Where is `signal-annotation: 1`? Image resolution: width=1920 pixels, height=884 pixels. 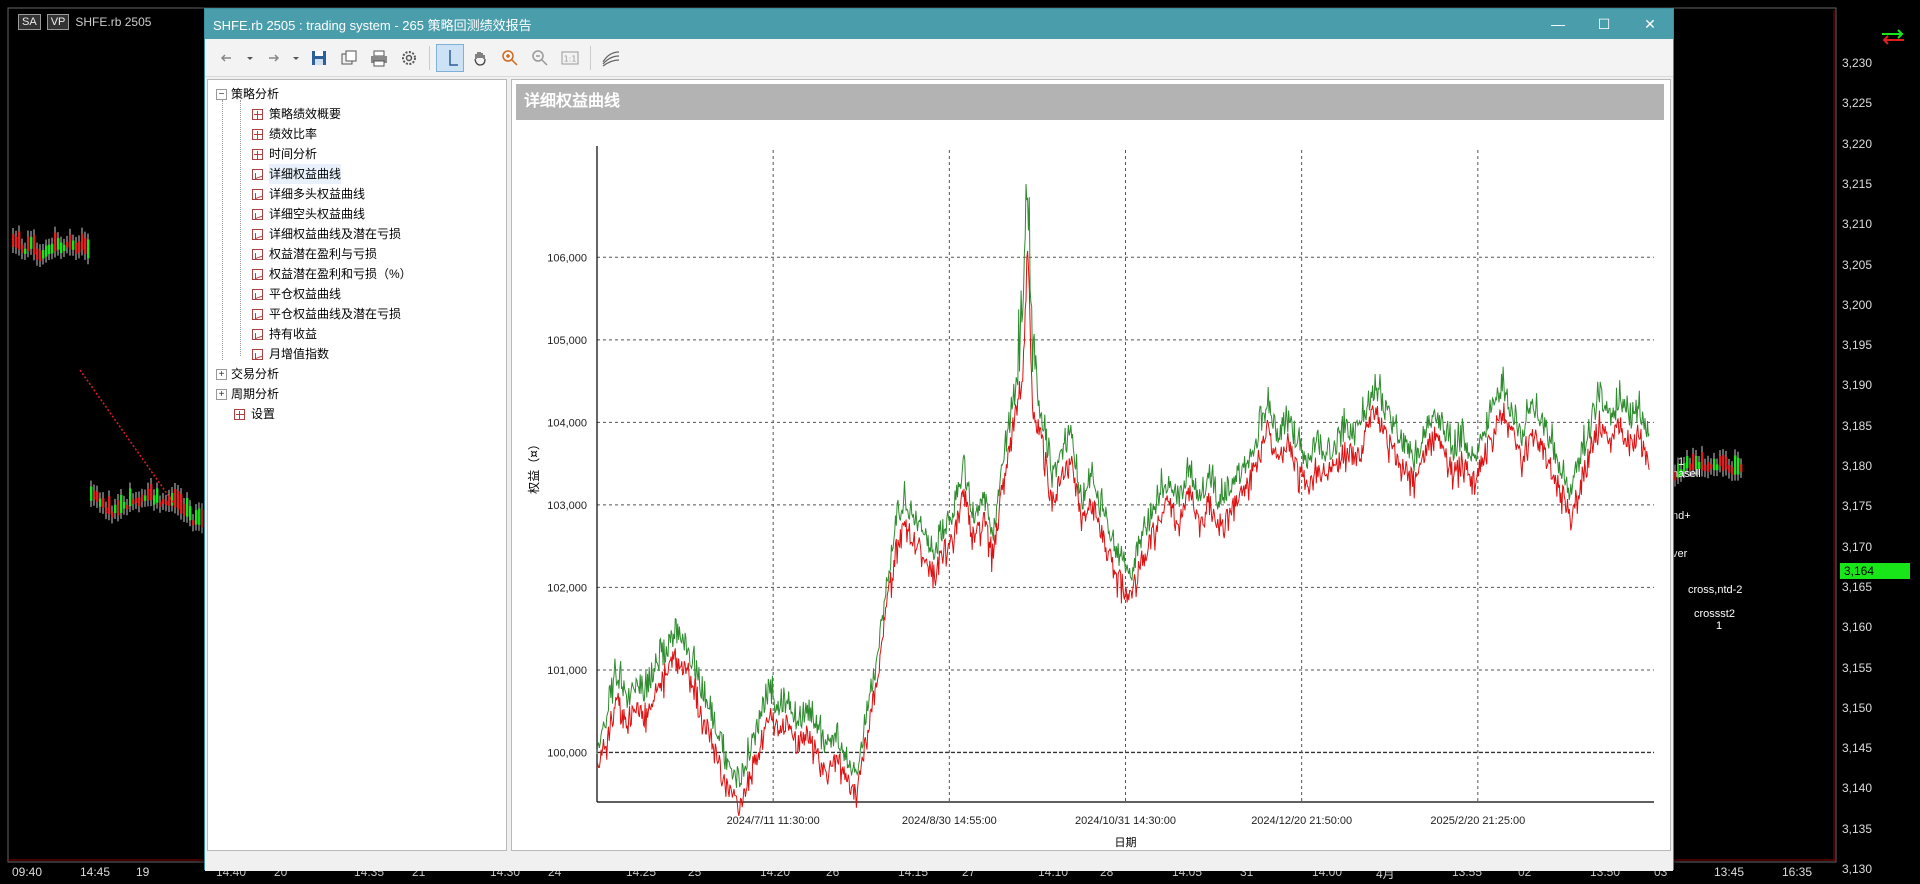
signal-annotation: 1 is located at coordinates (1719, 626).